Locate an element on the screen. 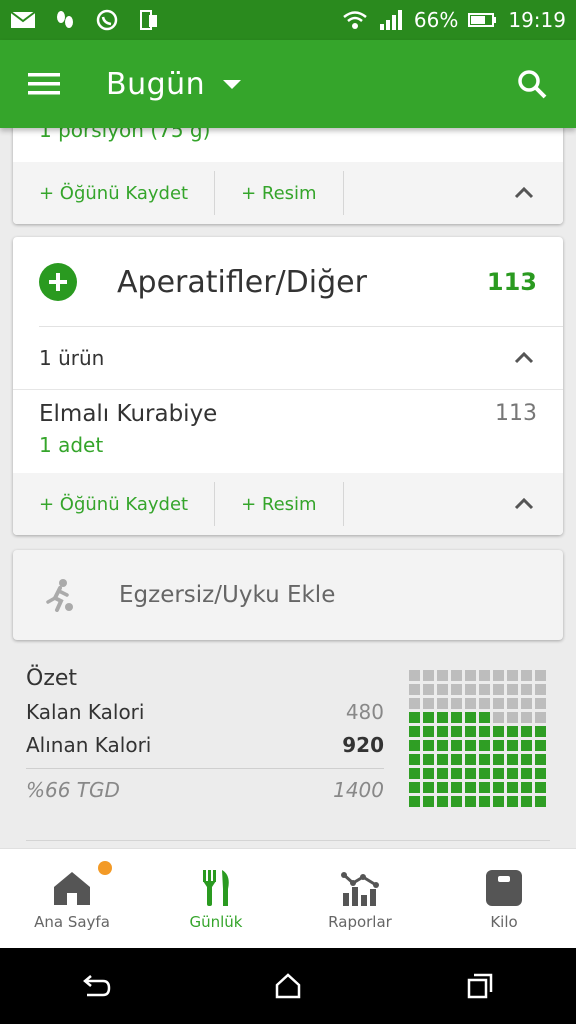  back-icon is located at coordinates (96, 986).